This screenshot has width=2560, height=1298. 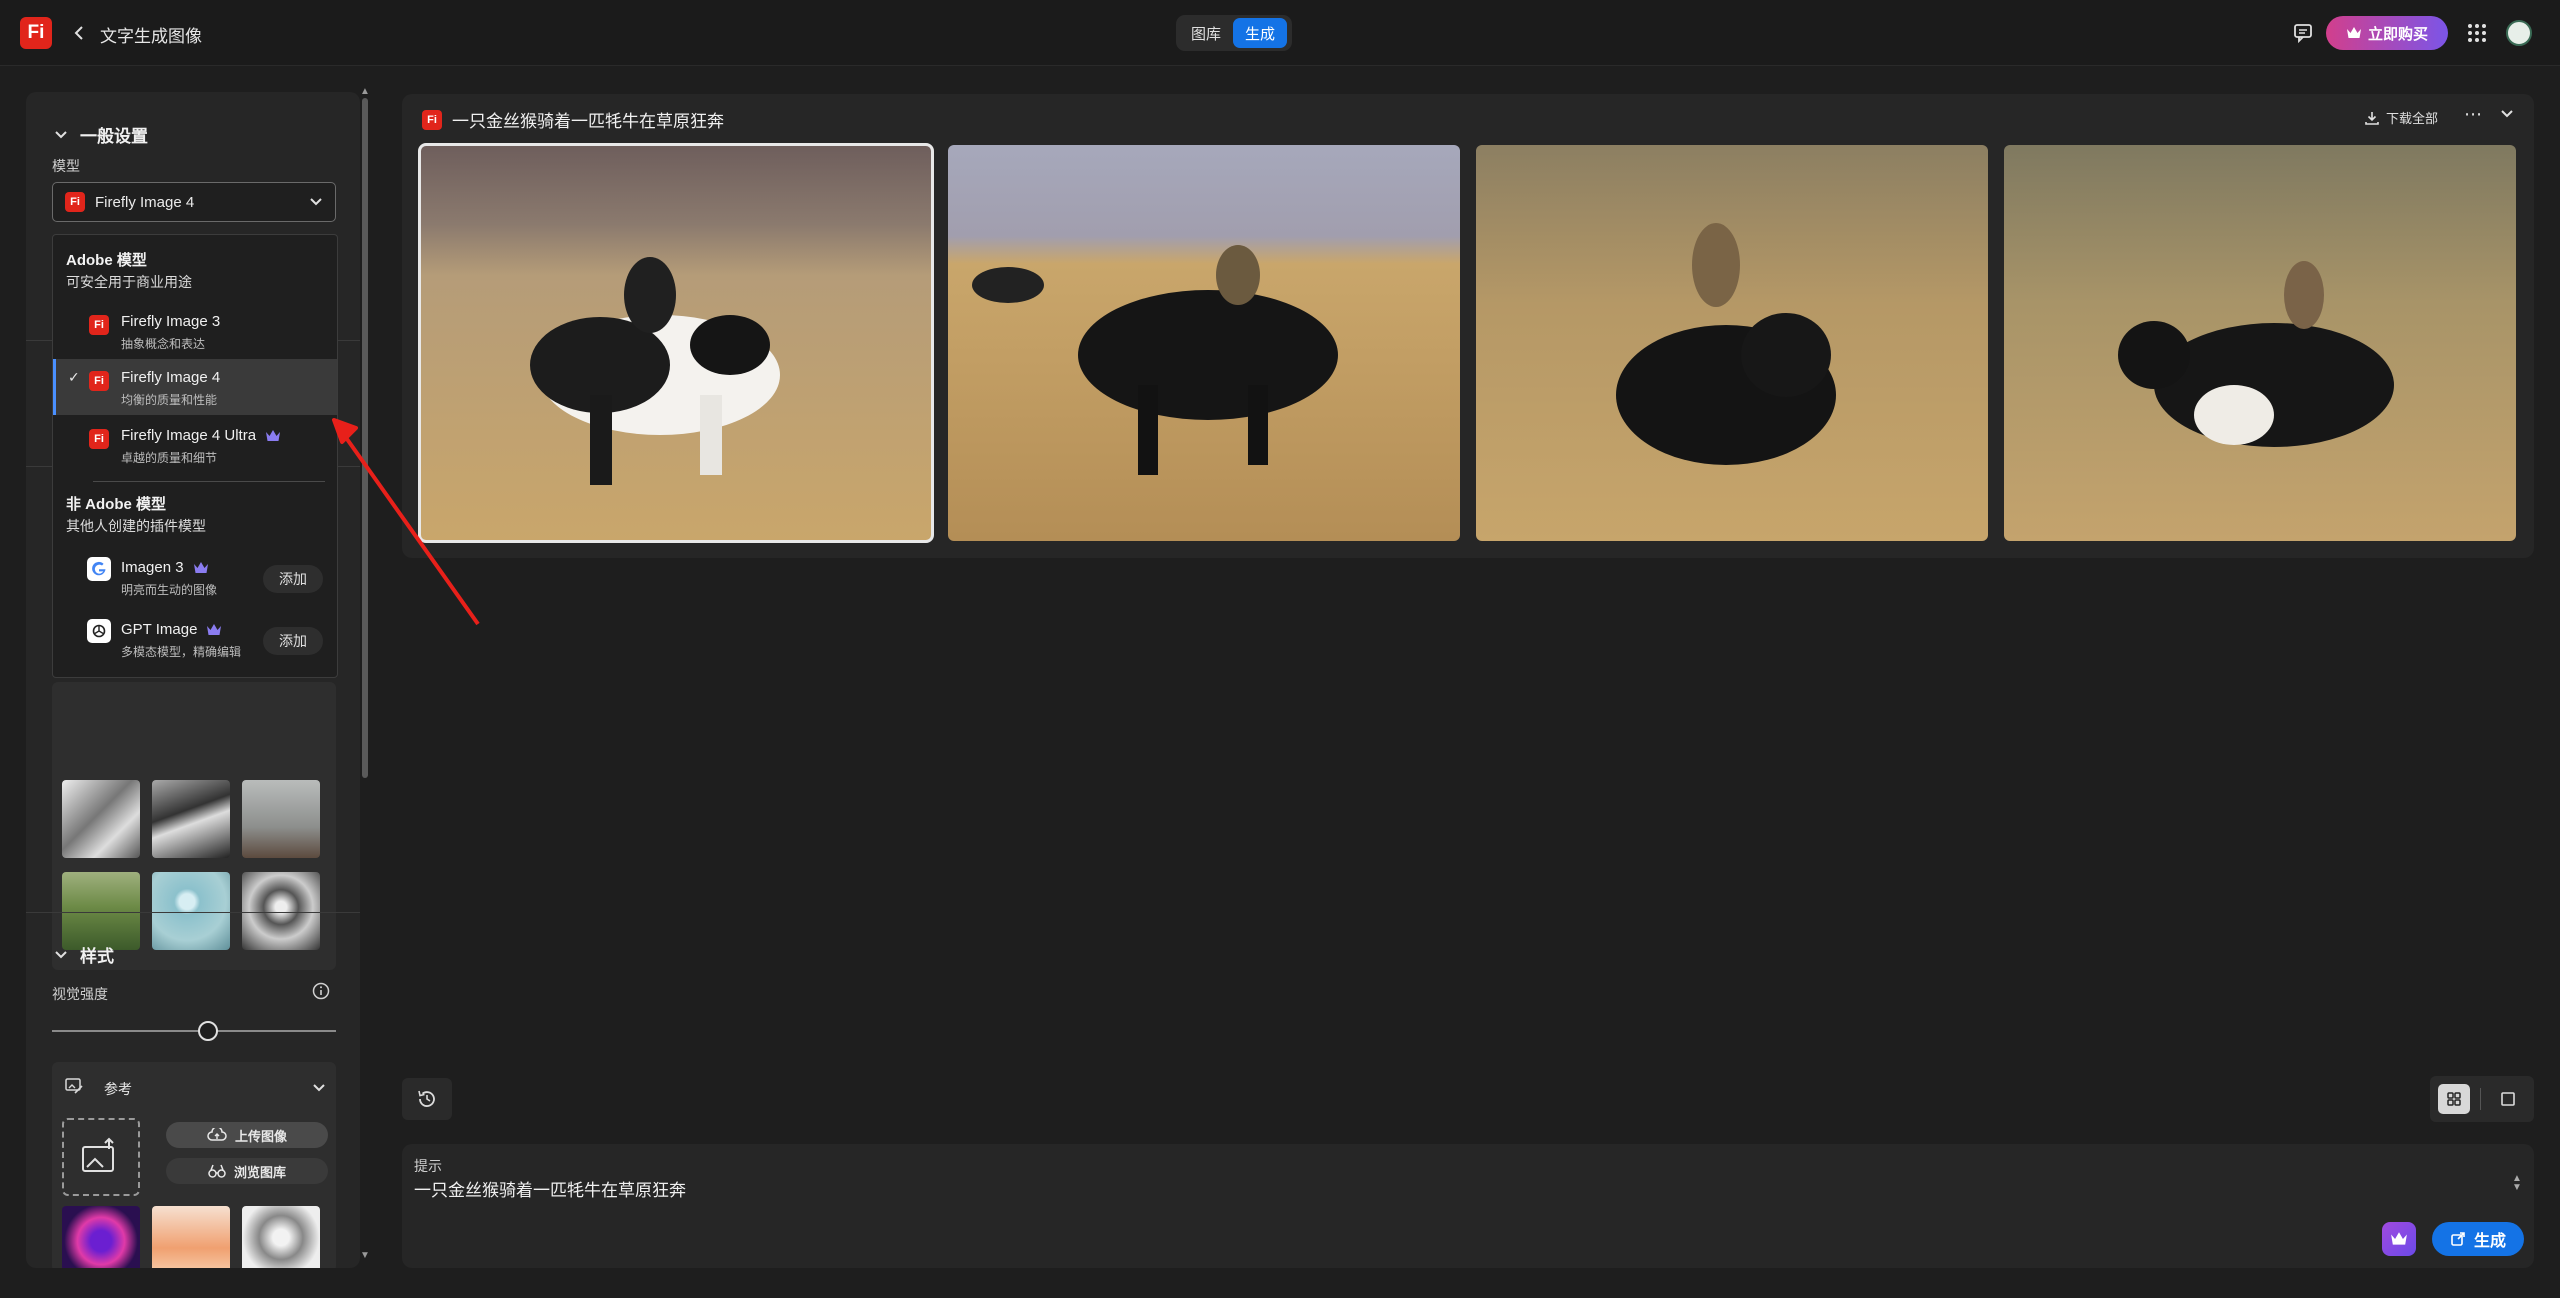 I want to click on feedback-icon, so click(x=2303, y=35).